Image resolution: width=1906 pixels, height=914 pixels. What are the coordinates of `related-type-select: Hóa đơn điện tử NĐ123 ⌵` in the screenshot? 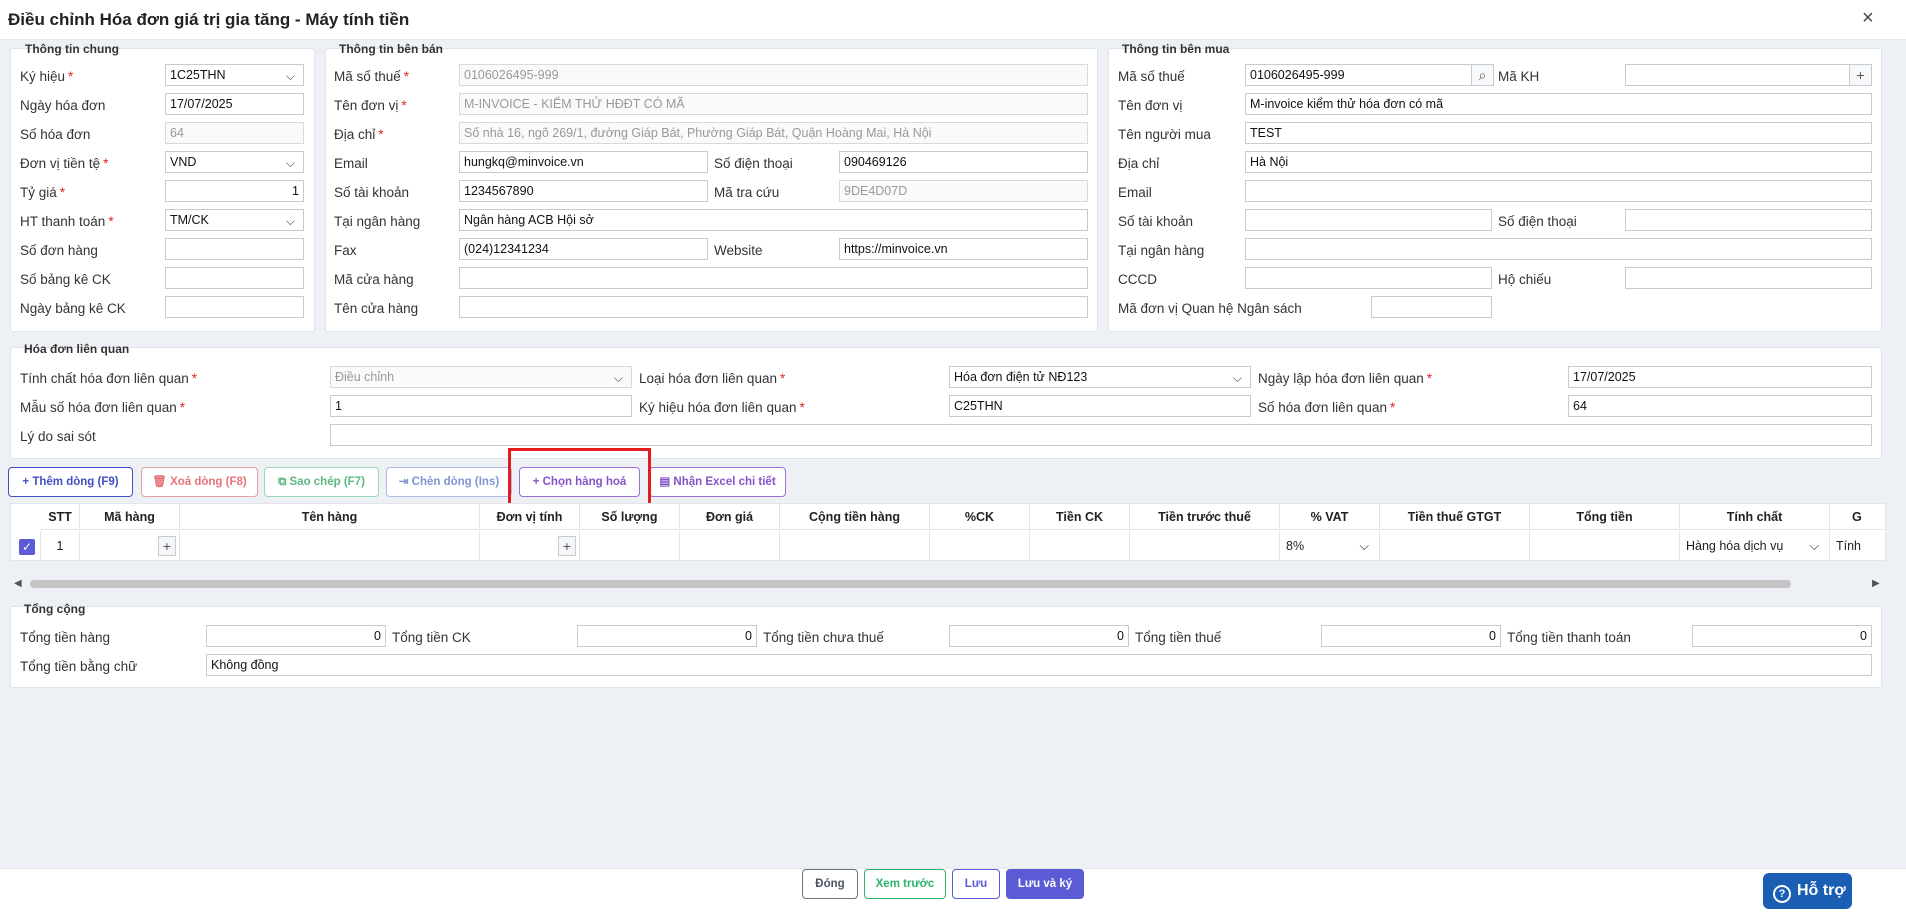 It's located at (1100, 377).